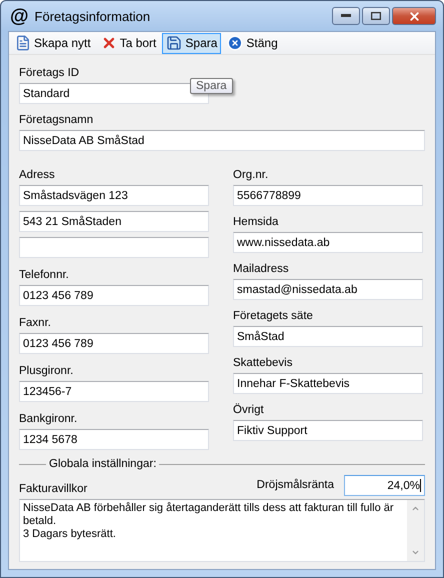  I want to click on toolbar-button: Ta bort, so click(128, 43).